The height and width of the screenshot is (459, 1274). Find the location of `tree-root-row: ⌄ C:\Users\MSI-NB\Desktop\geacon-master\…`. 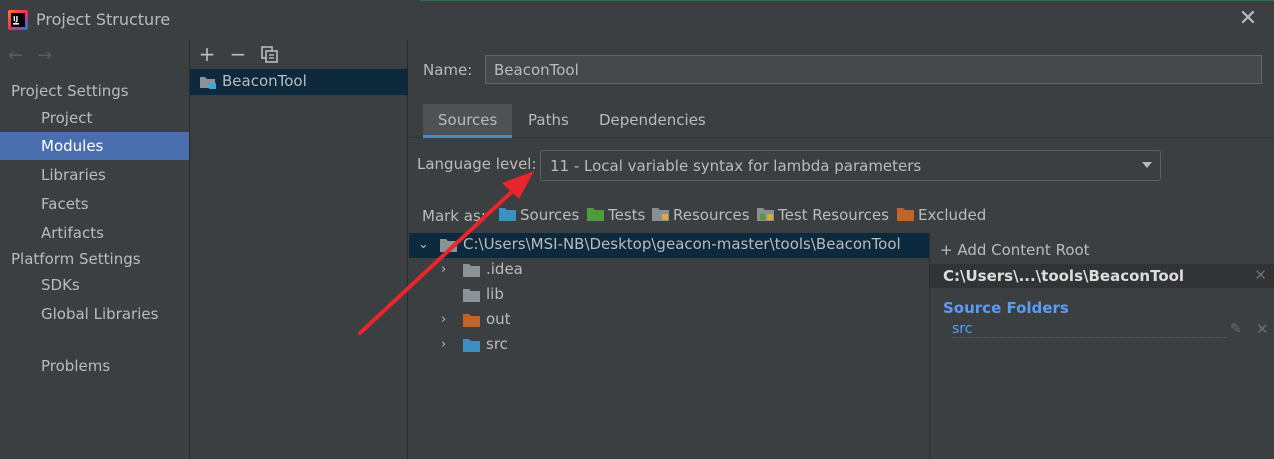

tree-root-row: ⌄ C:\Users\MSI-NB\Desktop\geacon-master\… is located at coordinates (669, 245).